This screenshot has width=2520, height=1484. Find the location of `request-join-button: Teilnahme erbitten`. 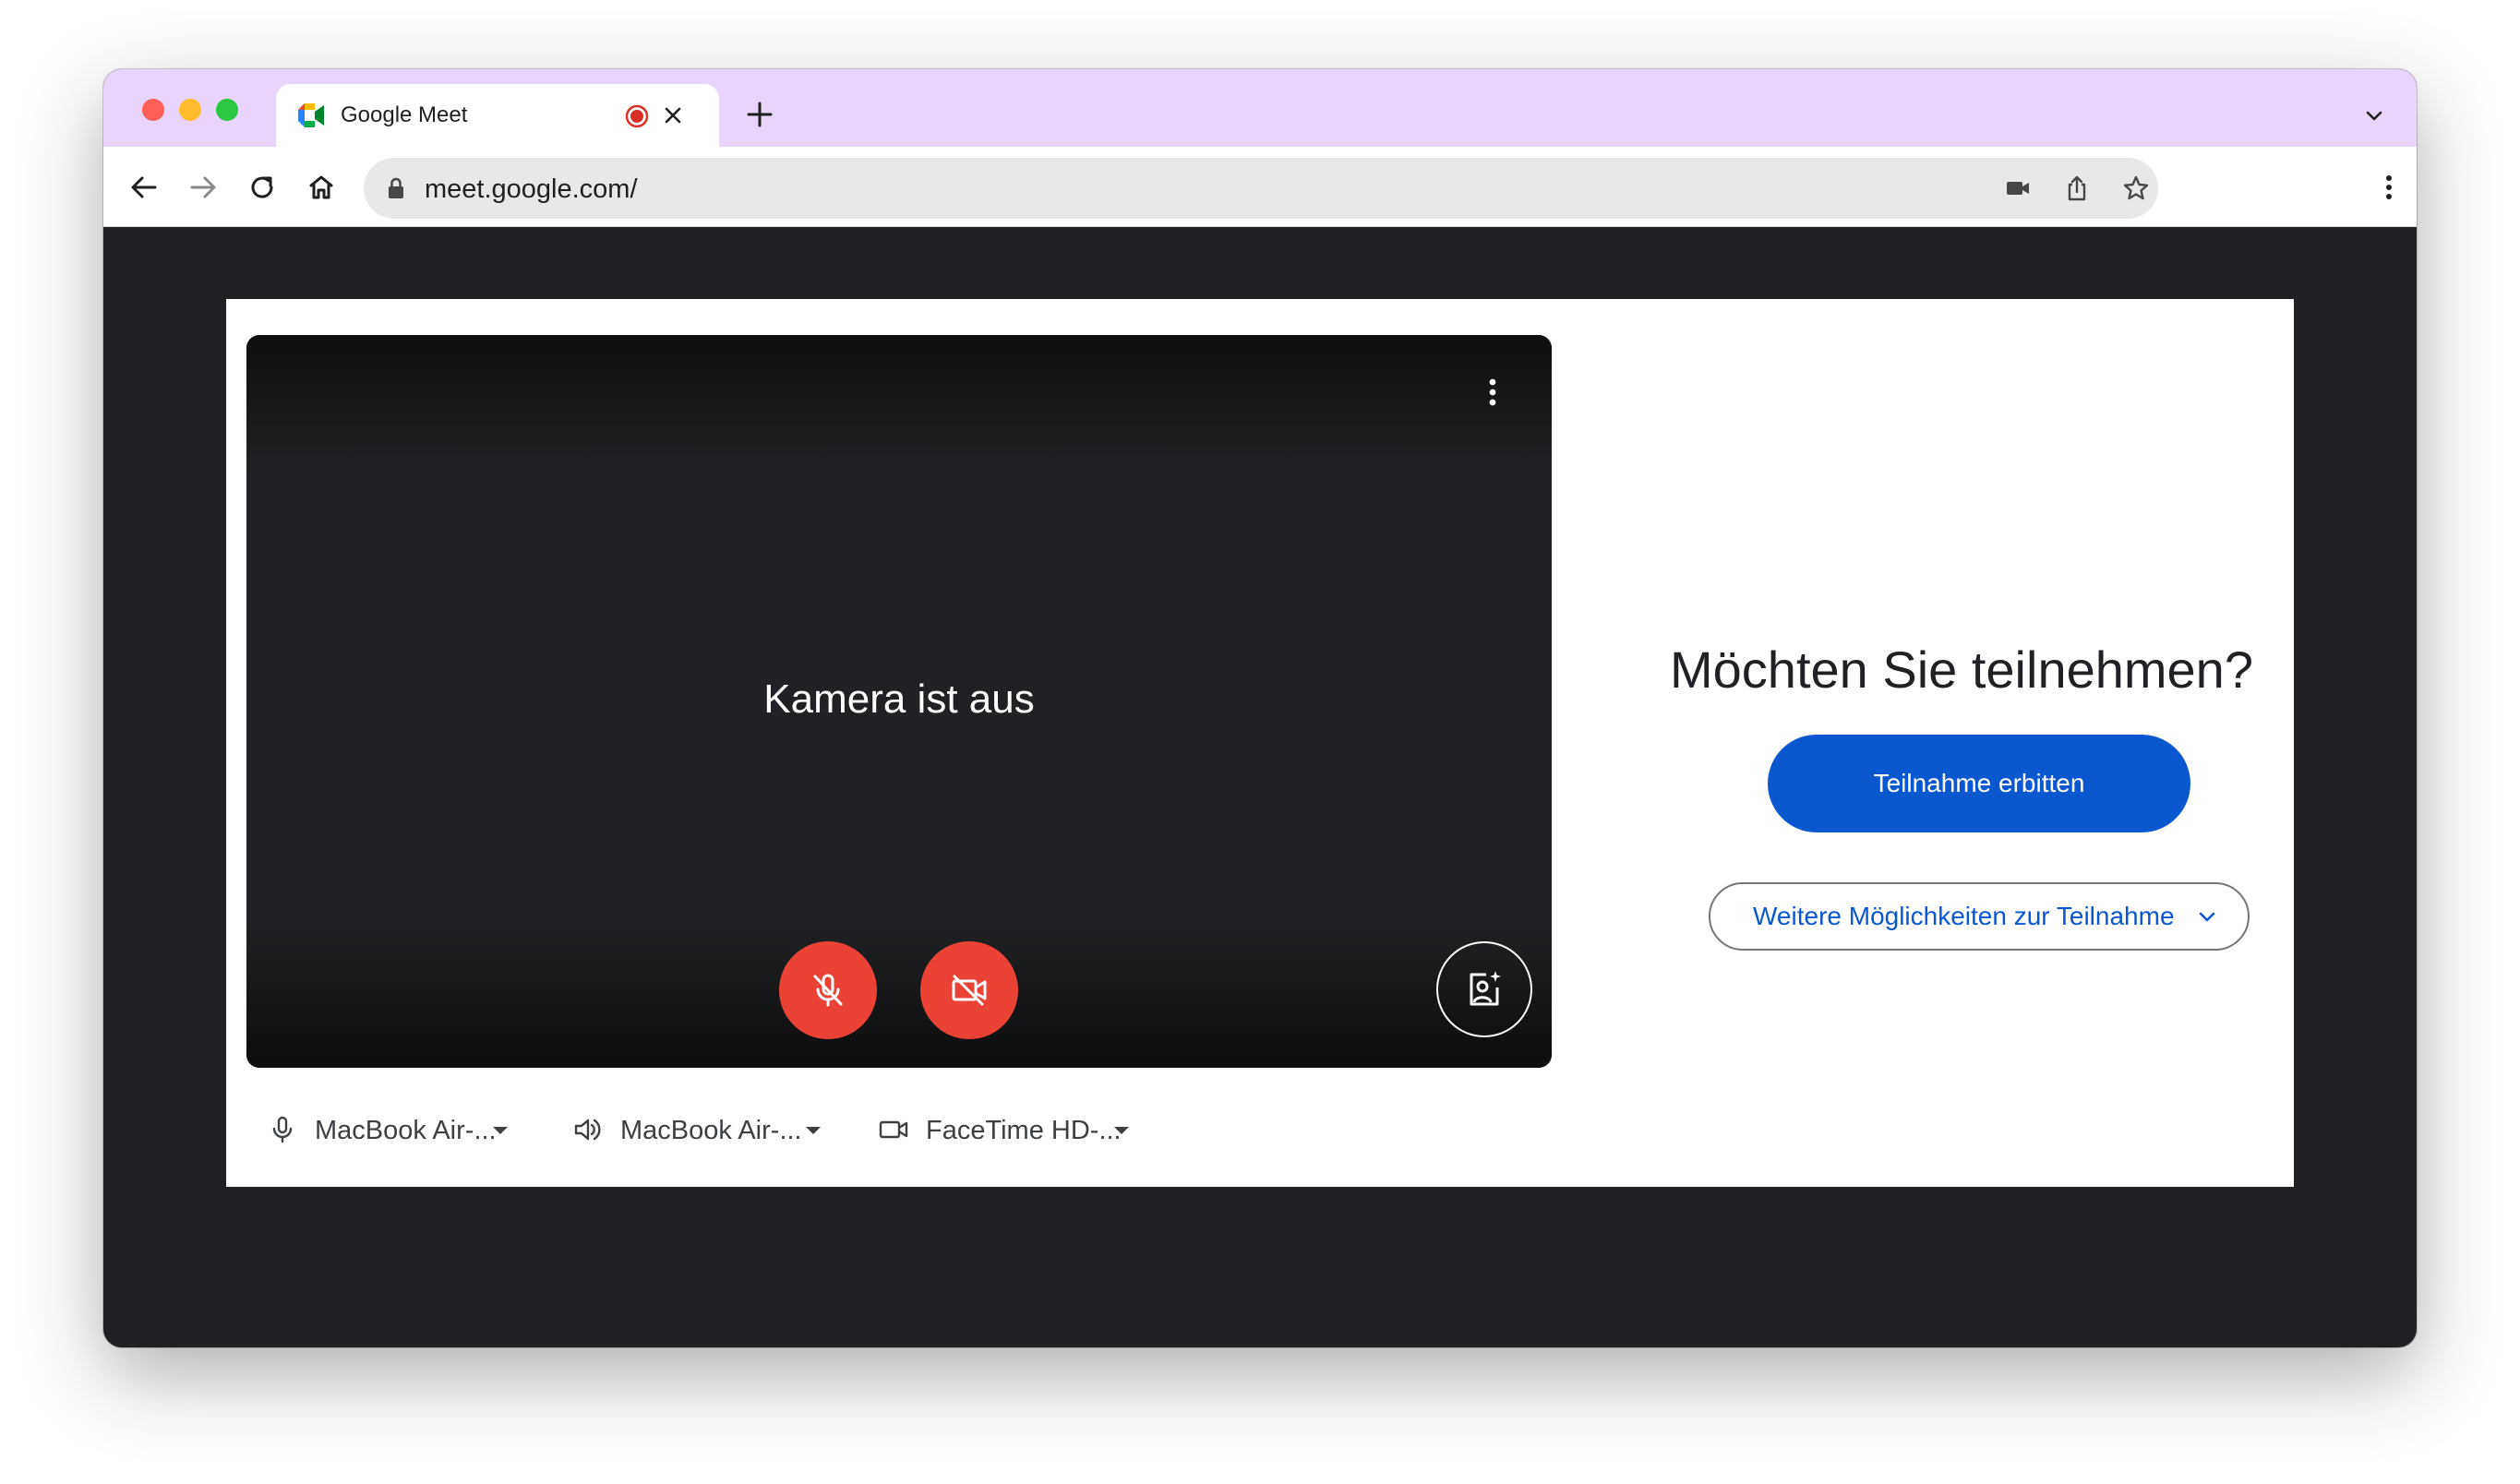

request-join-button: Teilnahme erbitten is located at coordinates (1979, 783).